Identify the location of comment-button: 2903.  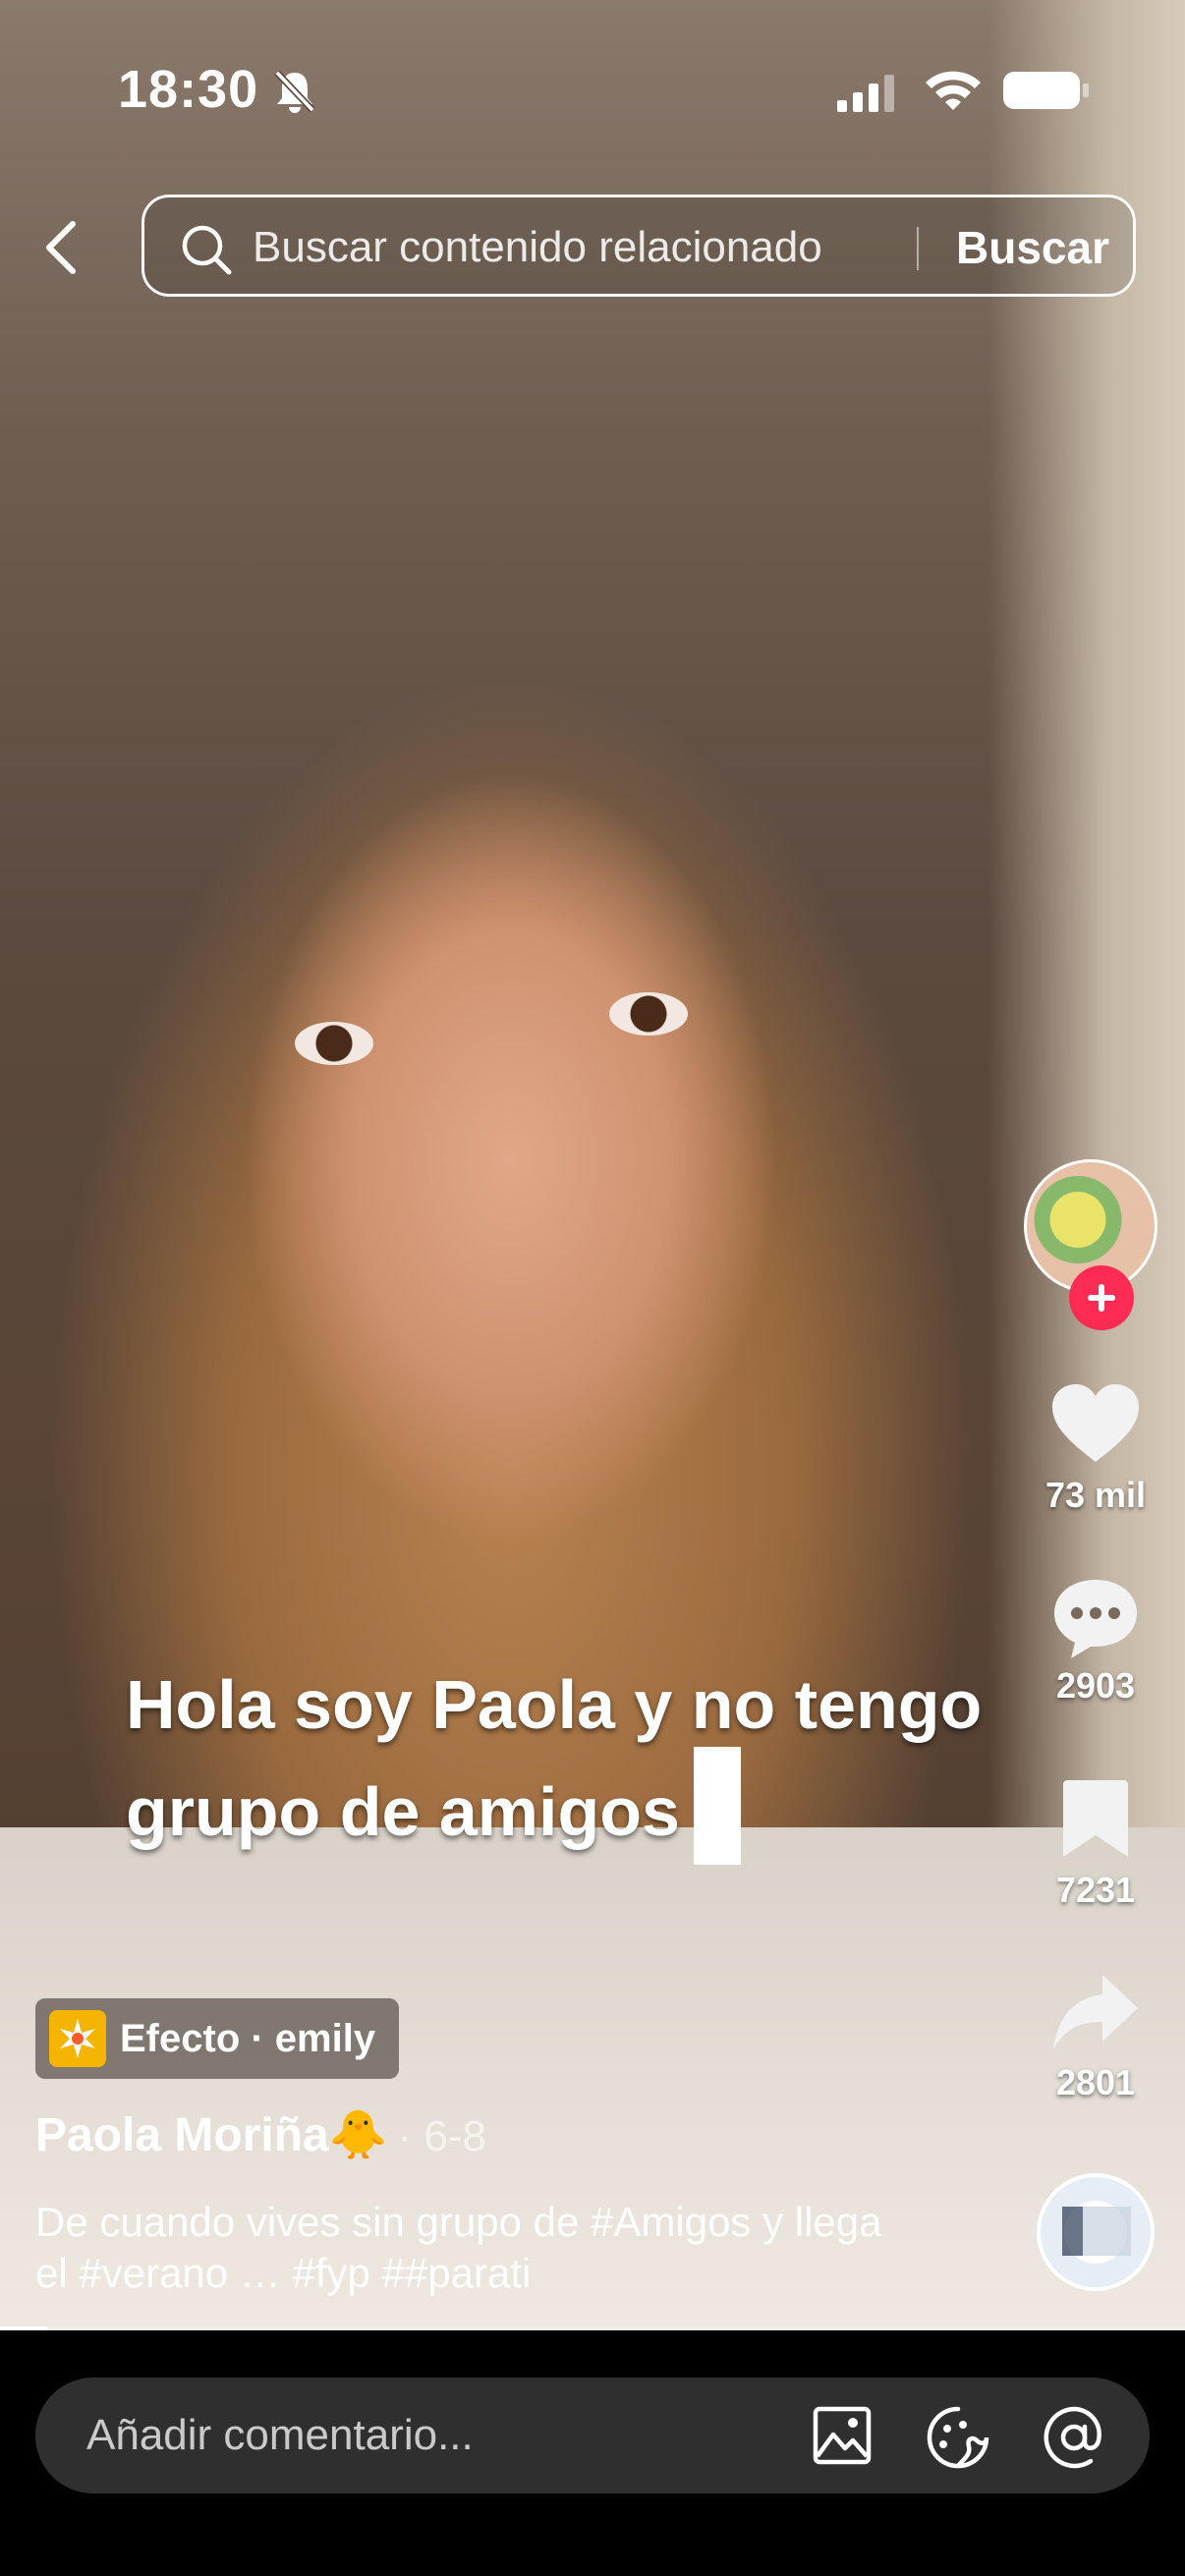
(1096, 1641).